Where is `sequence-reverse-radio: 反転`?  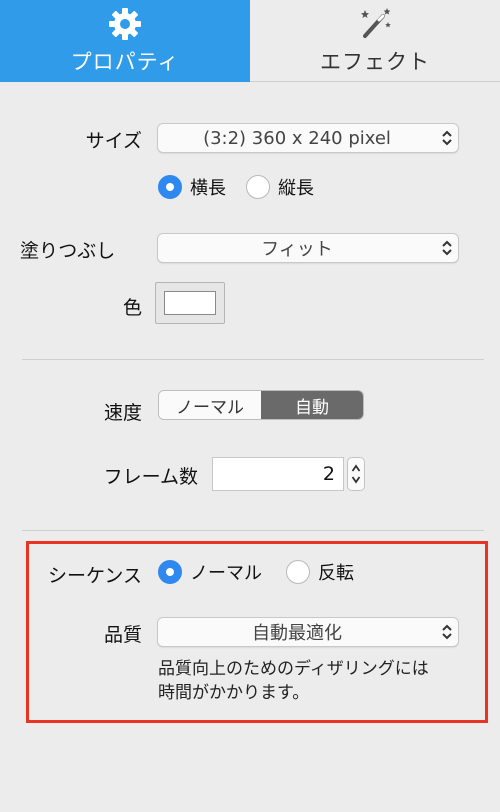
sequence-reverse-radio: 反転 is located at coordinates (320, 572).